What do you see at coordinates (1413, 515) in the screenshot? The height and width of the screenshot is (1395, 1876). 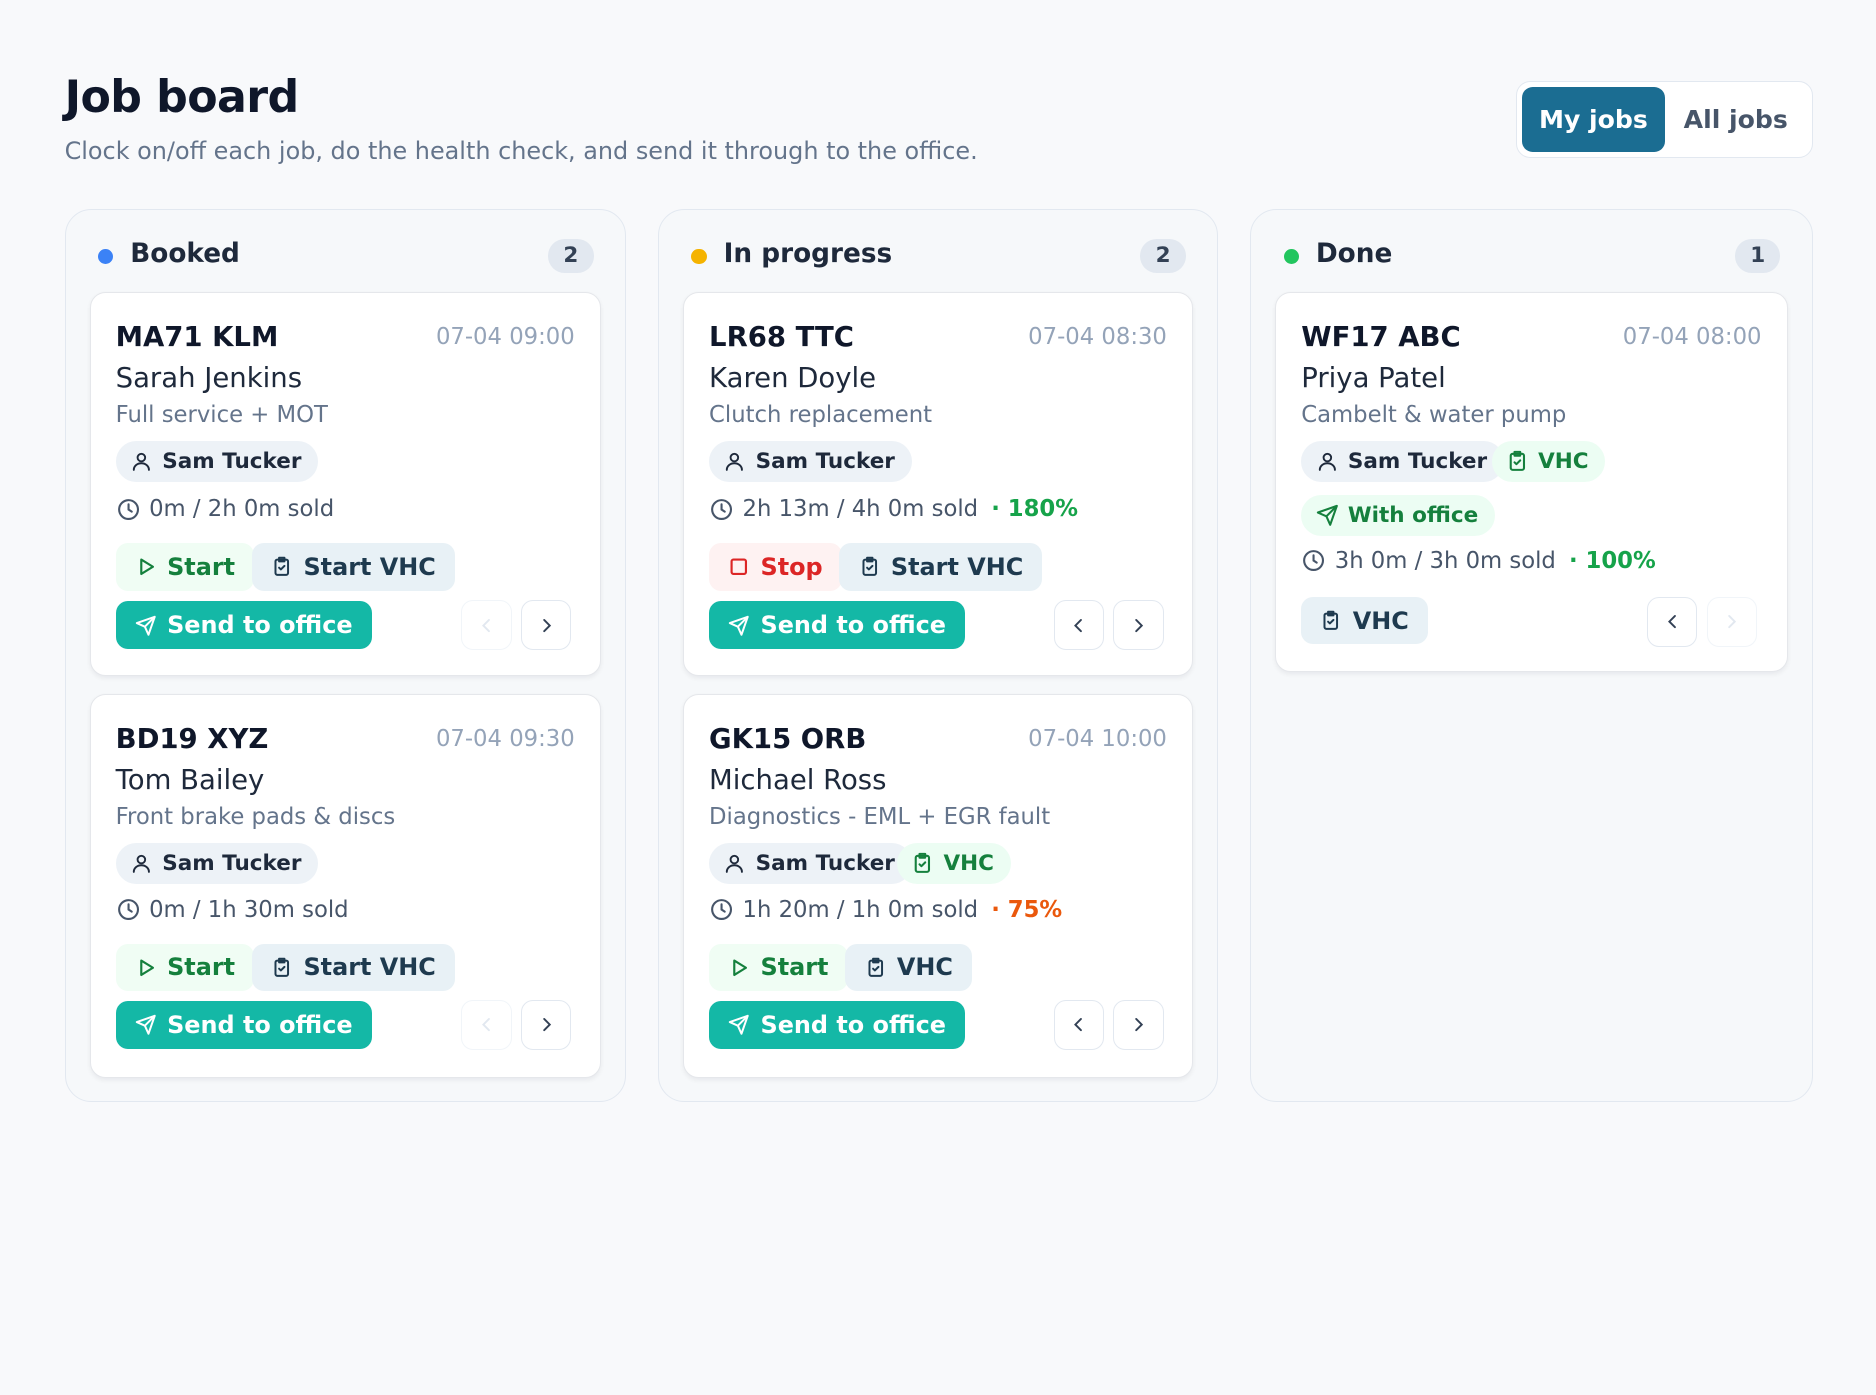 I see `office-status-label: With office` at bounding box center [1413, 515].